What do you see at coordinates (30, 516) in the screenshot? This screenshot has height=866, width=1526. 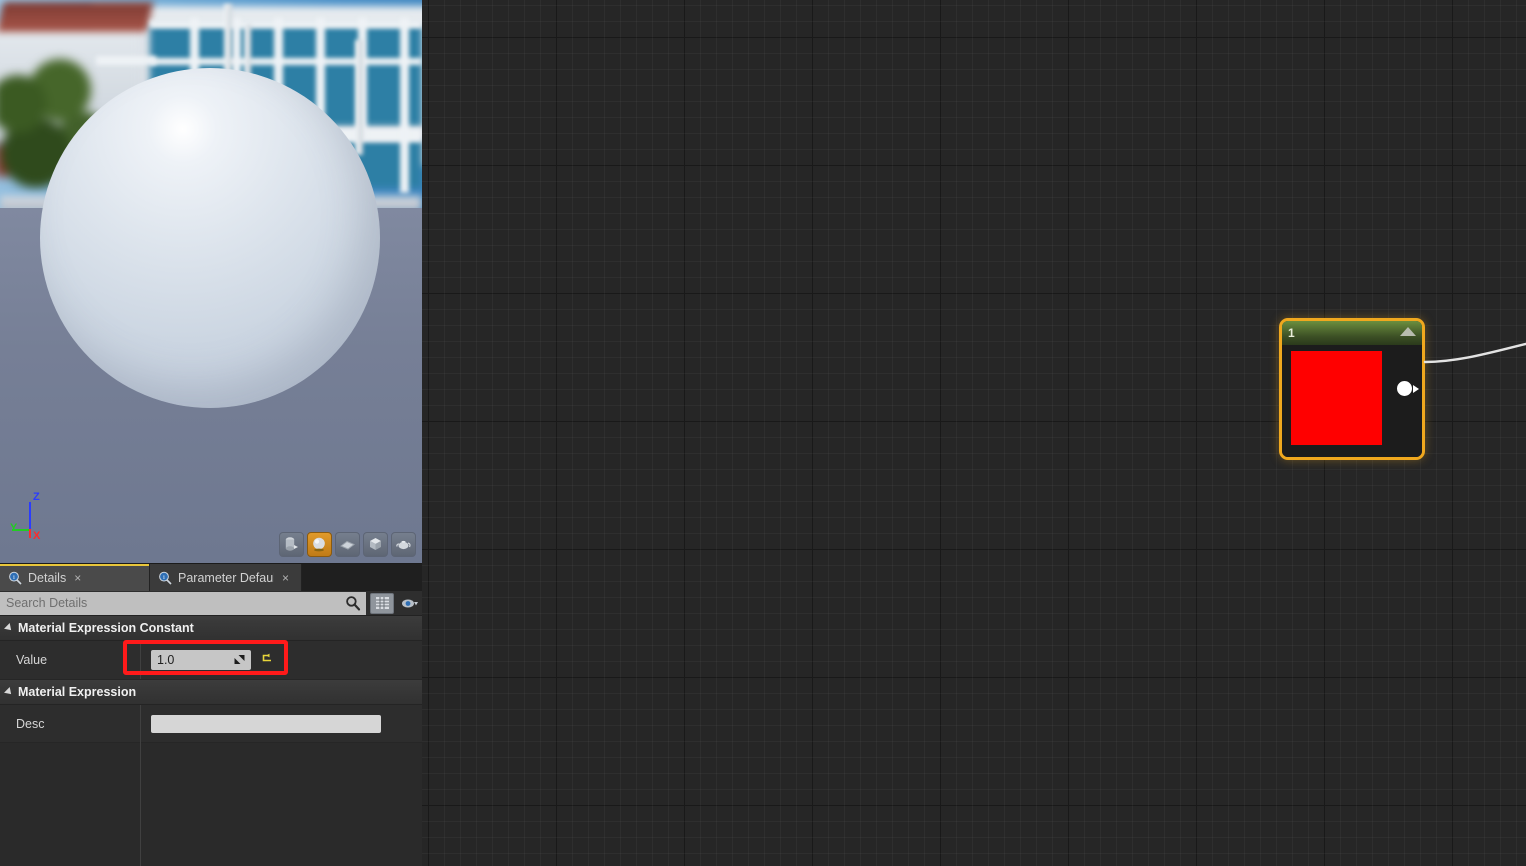 I see `axis-z-line` at bounding box center [30, 516].